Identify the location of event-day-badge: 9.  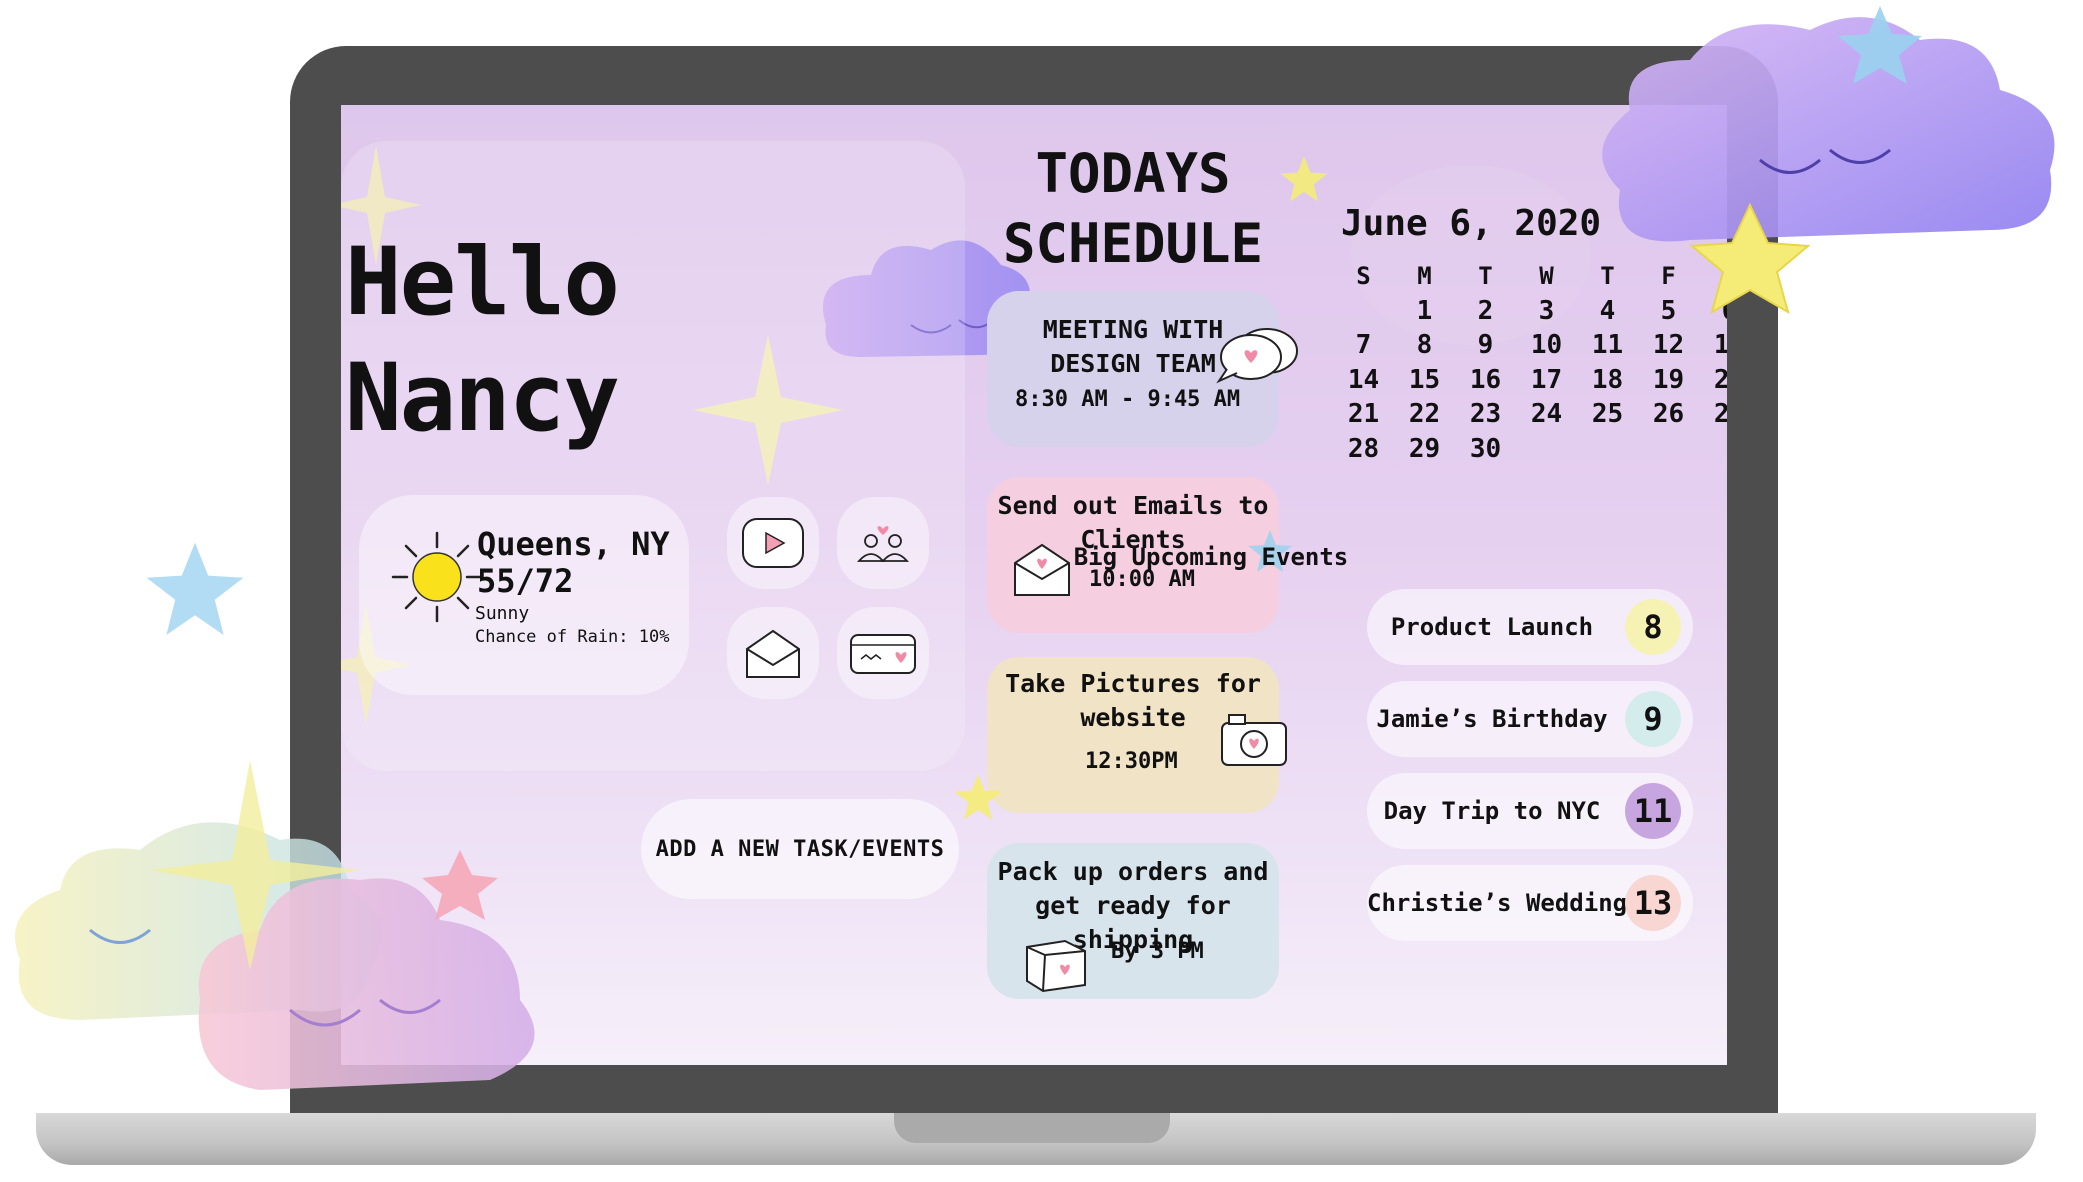
(1653, 719).